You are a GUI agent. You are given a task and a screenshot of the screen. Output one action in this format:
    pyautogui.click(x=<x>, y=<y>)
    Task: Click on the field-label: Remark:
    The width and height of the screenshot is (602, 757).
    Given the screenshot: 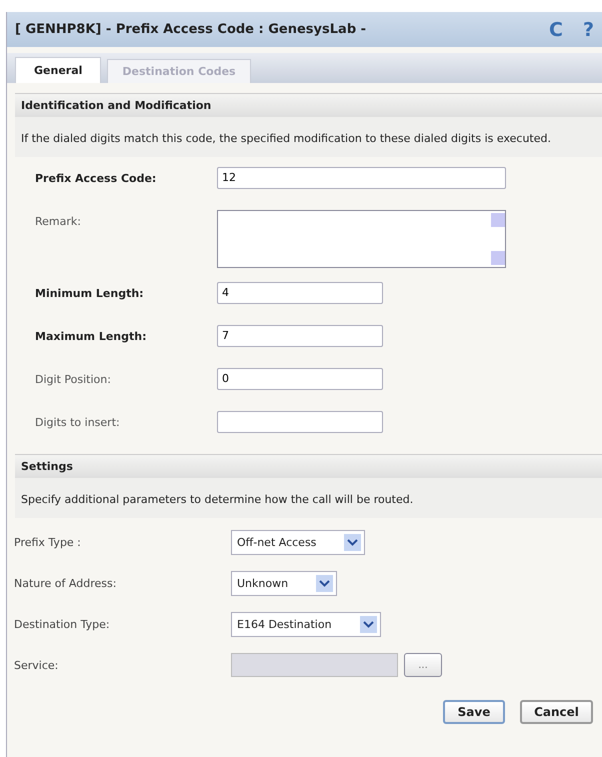 What is the action you would take?
    pyautogui.click(x=58, y=221)
    